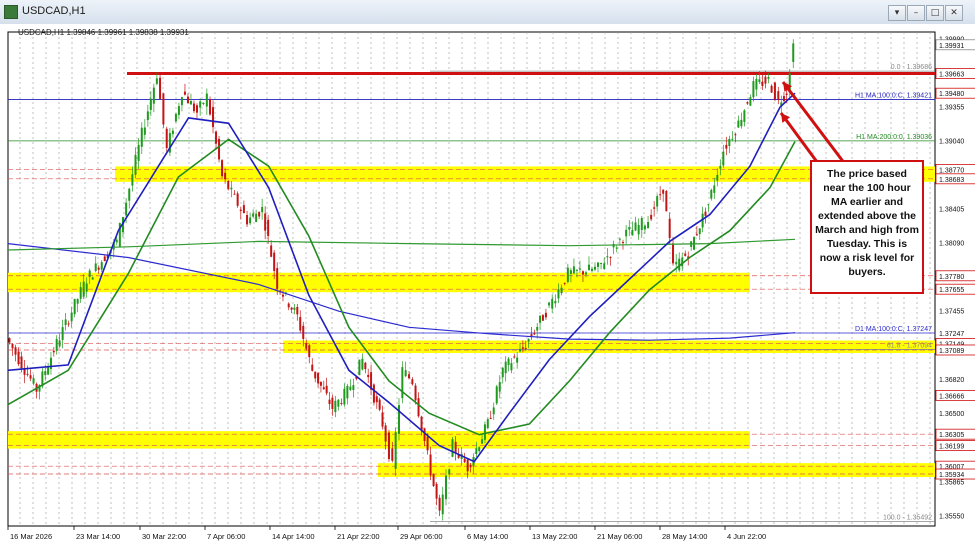  I want to click on level-label: 100.0 - 1.35492, so click(907, 517).